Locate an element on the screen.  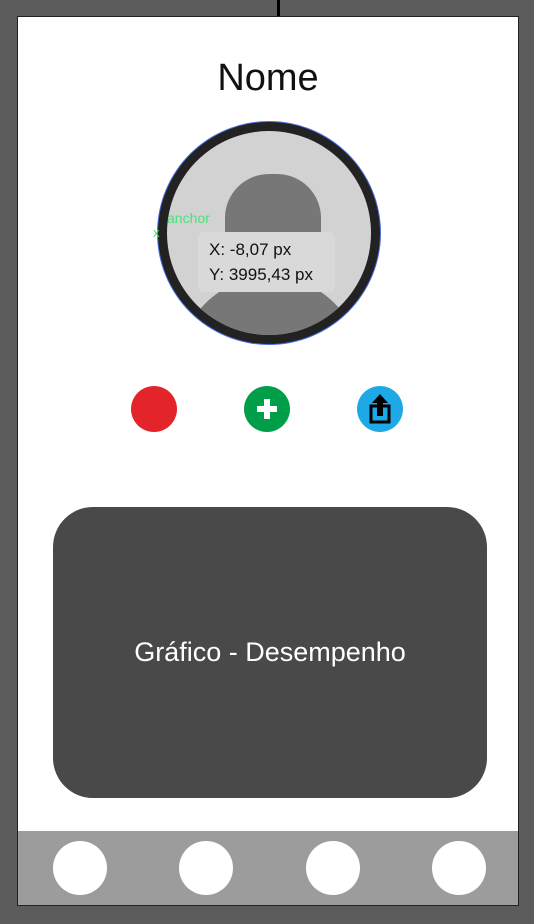
plus-icon is located at coordinates (267, 409).